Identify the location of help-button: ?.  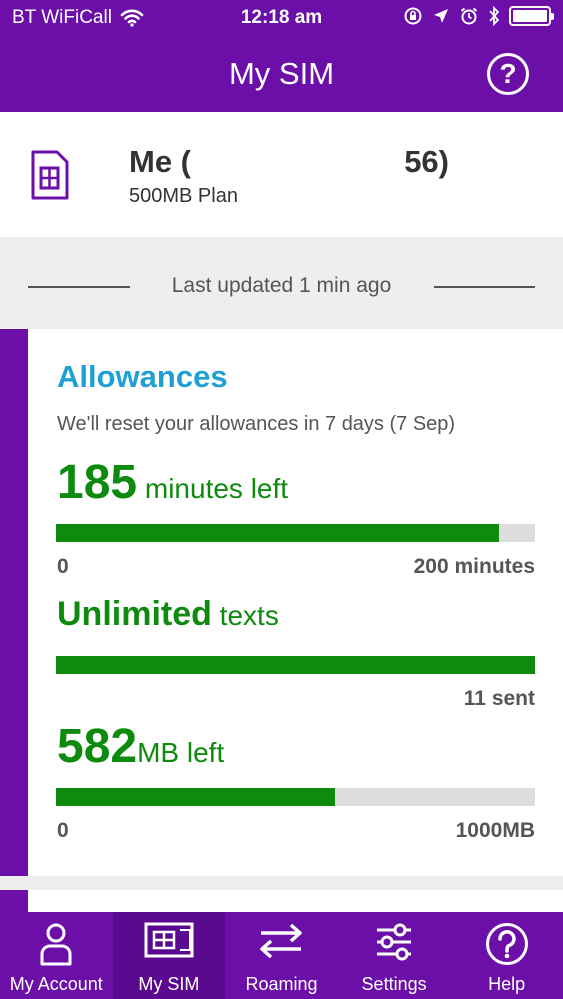
(508, 74).